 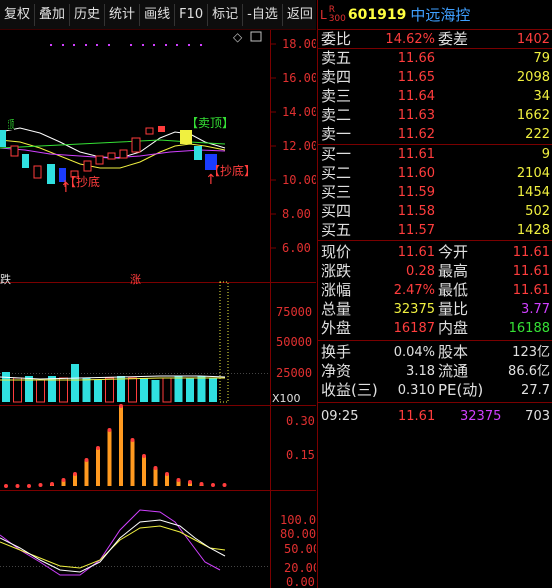 I want to click on sell-row: 卖一 11.62 222, so click(x=435, y=134).